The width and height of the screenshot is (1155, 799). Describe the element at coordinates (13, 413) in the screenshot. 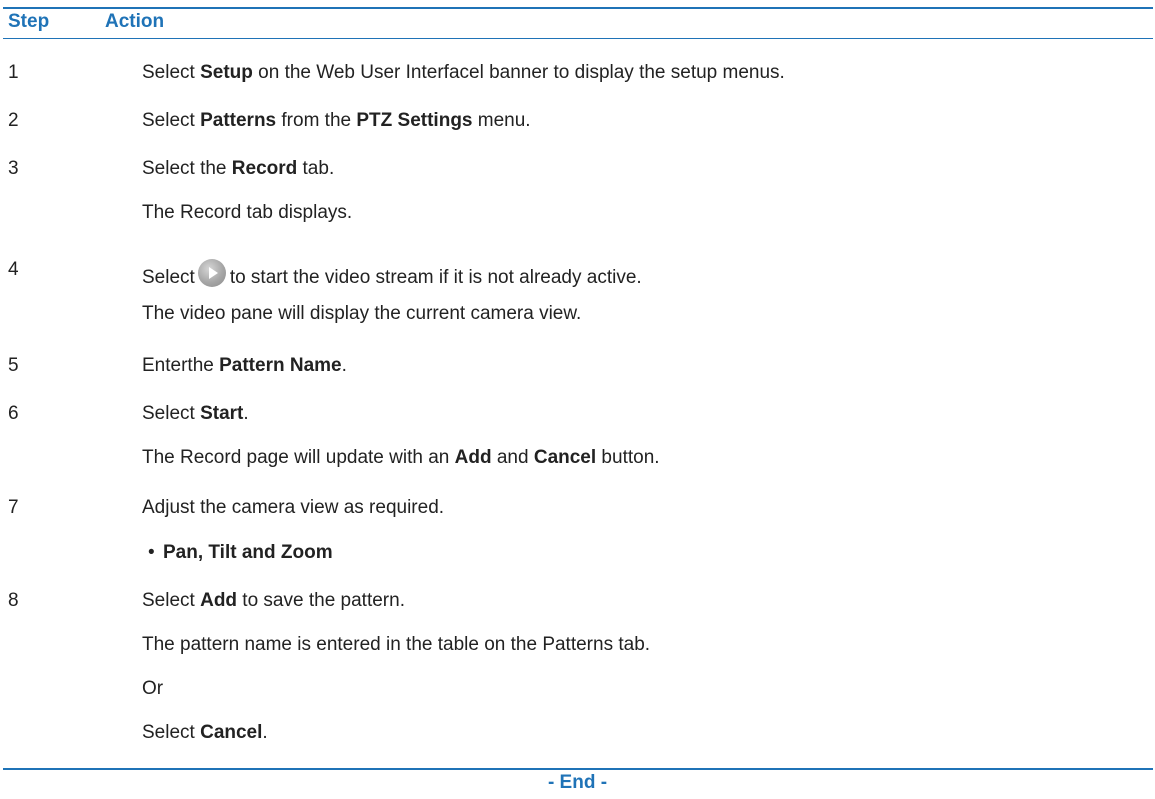

I see `step-number: 6` at that location.